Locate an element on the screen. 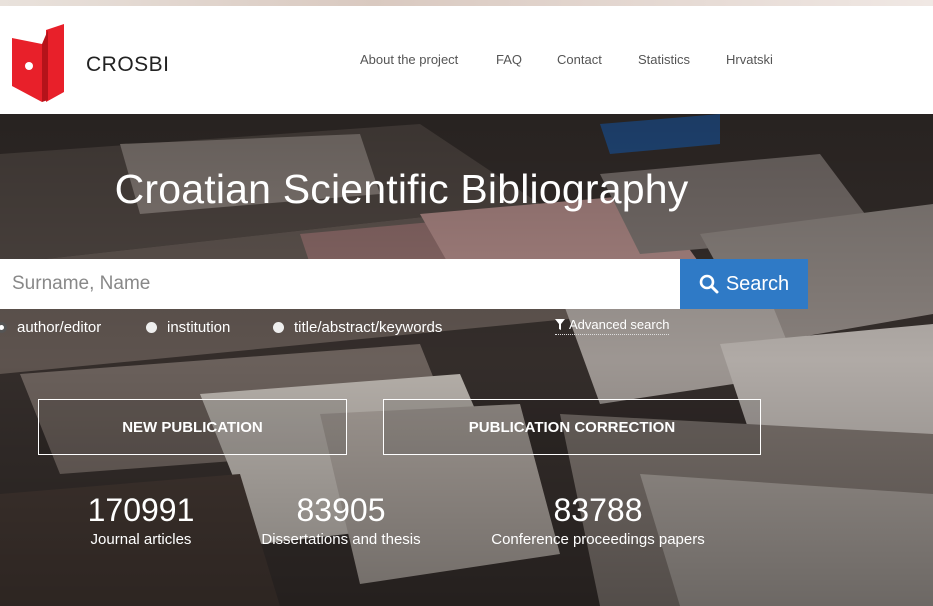 The image size is (933, 606). advanced-search-link: Advanced search is located at coordinates (612, 326).